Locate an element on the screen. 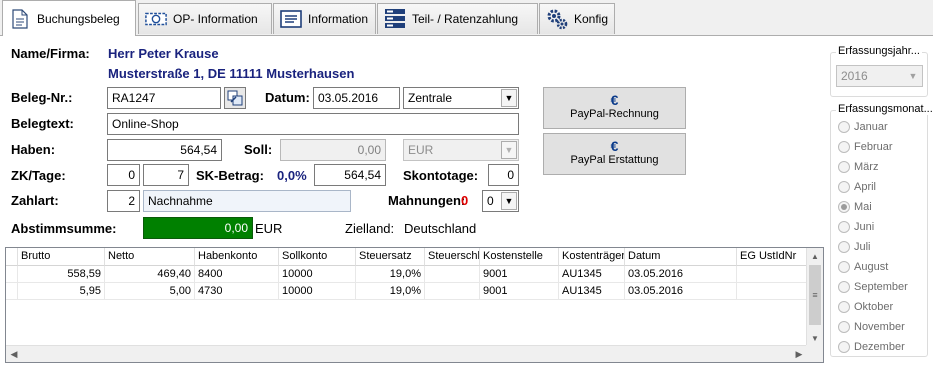  filiale-select: Zentrale ▼ is located at coordinates (461, 98).